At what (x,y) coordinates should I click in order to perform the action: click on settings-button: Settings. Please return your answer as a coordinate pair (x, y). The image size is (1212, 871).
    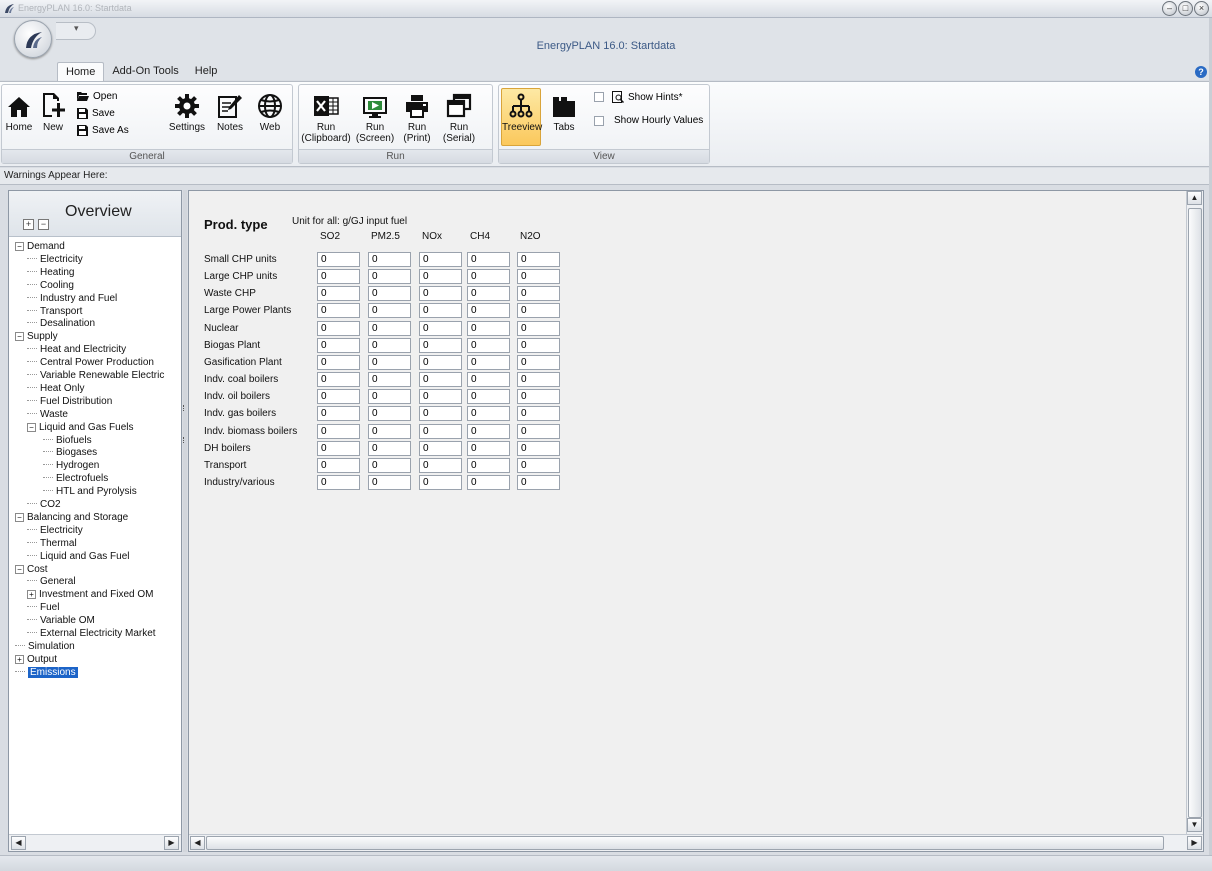
    Looking at the image, I should click on (187, 111).